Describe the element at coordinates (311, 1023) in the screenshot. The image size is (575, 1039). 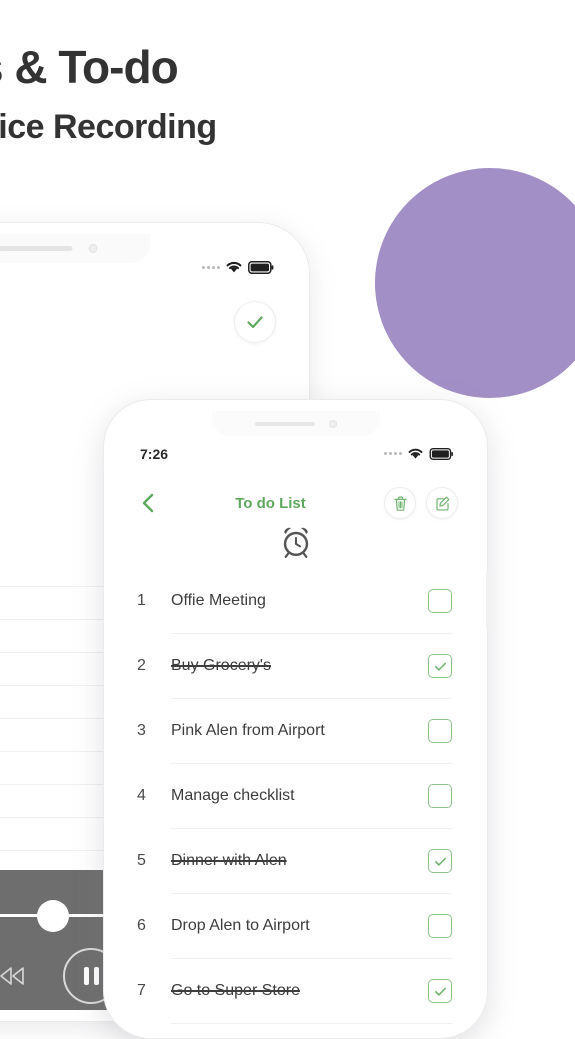
I see `row-separator` at that location.